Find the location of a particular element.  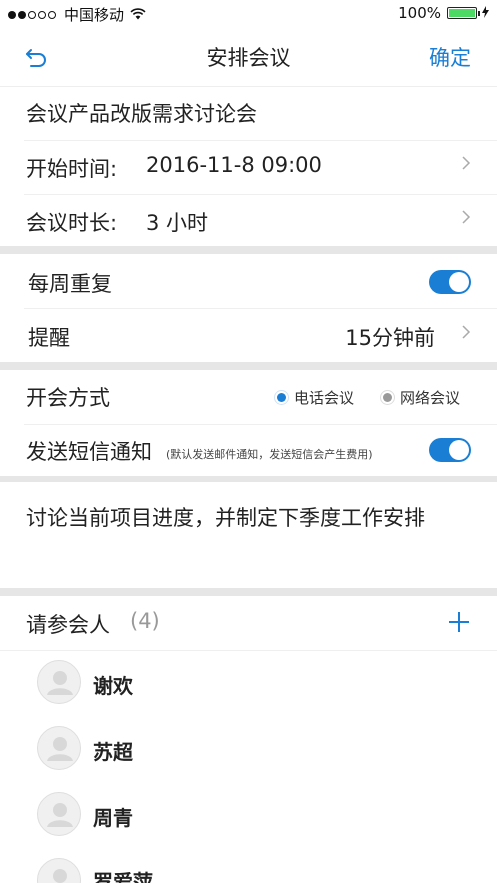

nav-bar: 安排会议 确定 is located at coordinates (248, 57).